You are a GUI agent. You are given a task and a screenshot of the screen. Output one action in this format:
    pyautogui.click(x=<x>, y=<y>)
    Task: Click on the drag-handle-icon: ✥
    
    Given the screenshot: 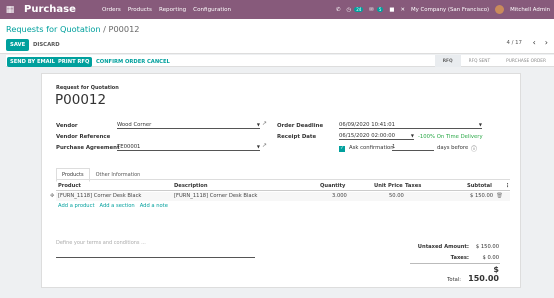 What is the action you would take?
    pyautogui.click(x=52, y=196)
    